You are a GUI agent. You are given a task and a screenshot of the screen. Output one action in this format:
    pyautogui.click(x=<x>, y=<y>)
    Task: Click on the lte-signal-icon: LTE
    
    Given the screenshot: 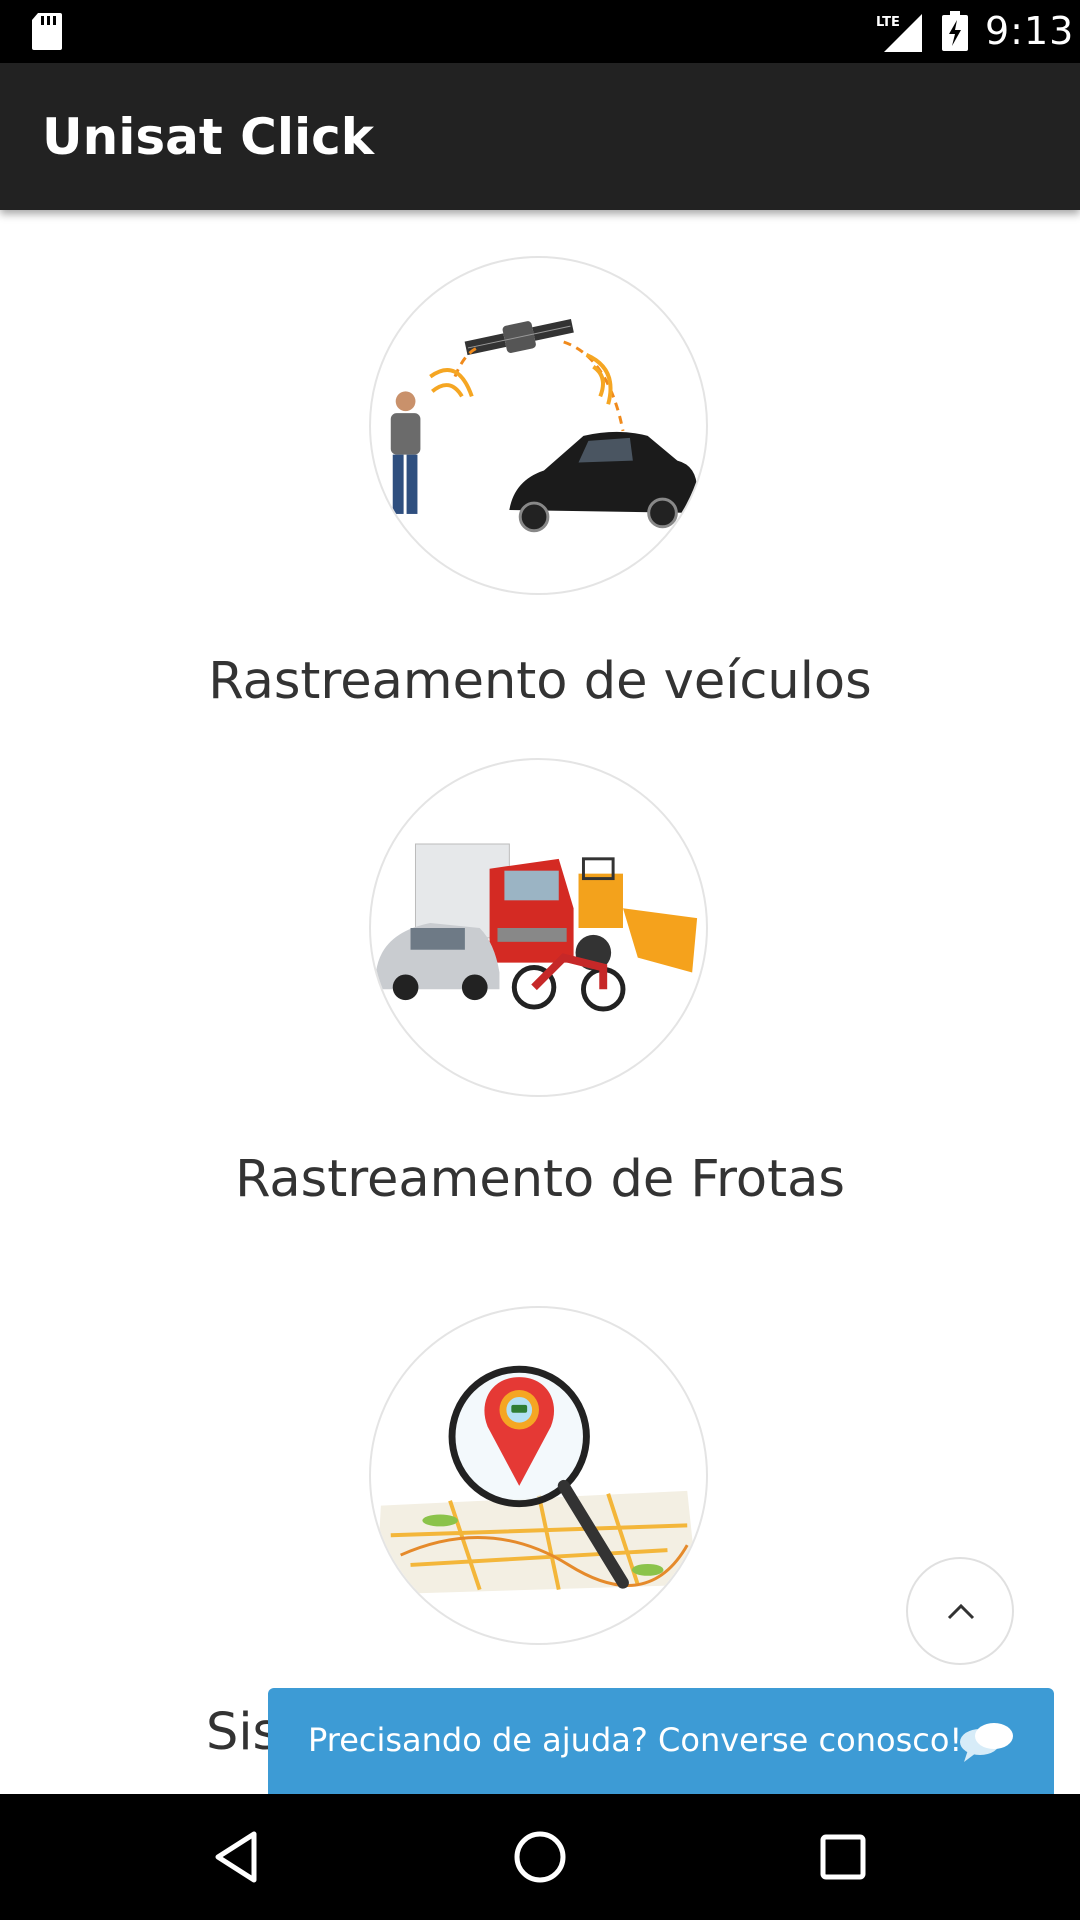 What is the action you would take?
    pyautogui.click(x=899, y=33)
    